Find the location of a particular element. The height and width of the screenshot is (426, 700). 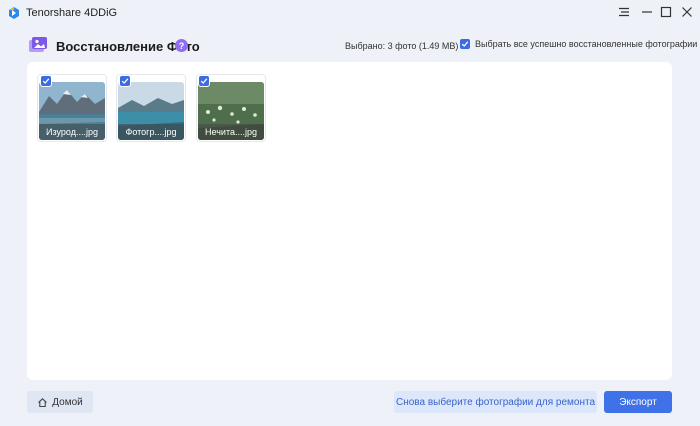

maximize-icon is located at coordinates (666, 12).